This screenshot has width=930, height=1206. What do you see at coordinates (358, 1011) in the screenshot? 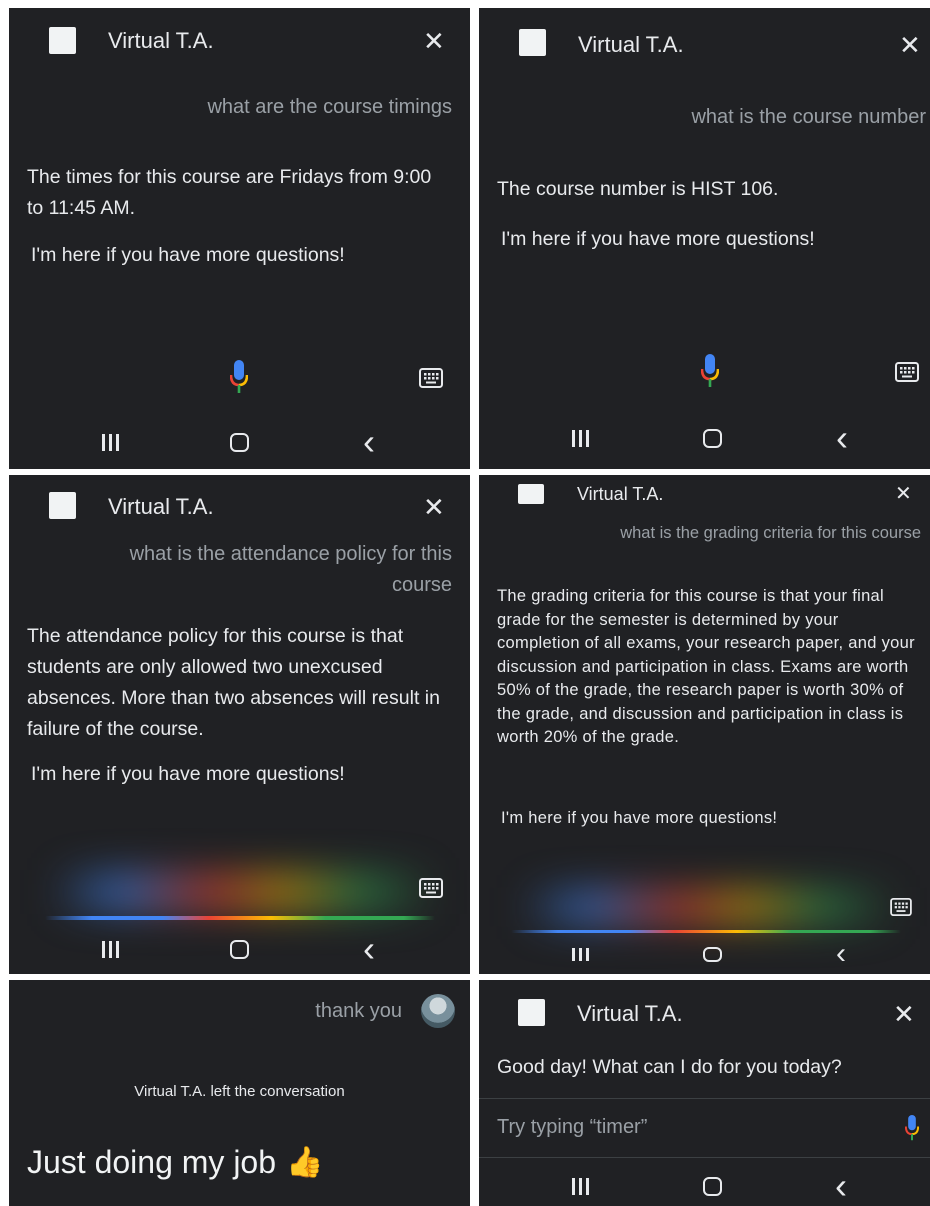
I see `user-message: thank you` at bounding box center [358, 1011].